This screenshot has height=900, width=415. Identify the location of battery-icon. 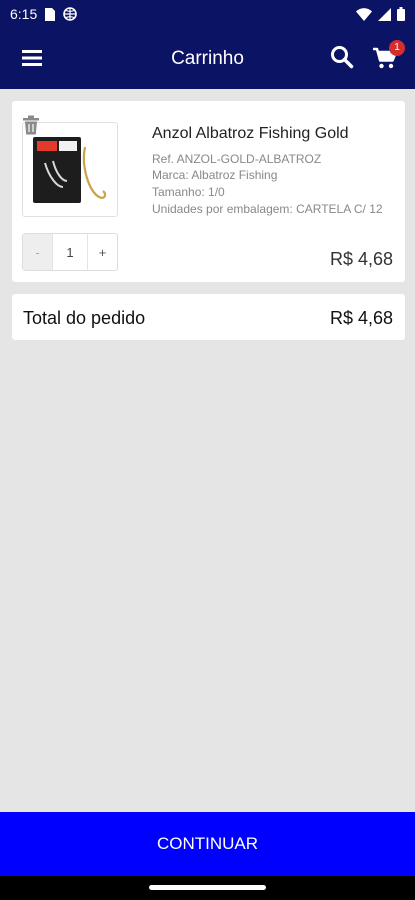
(401, 14).